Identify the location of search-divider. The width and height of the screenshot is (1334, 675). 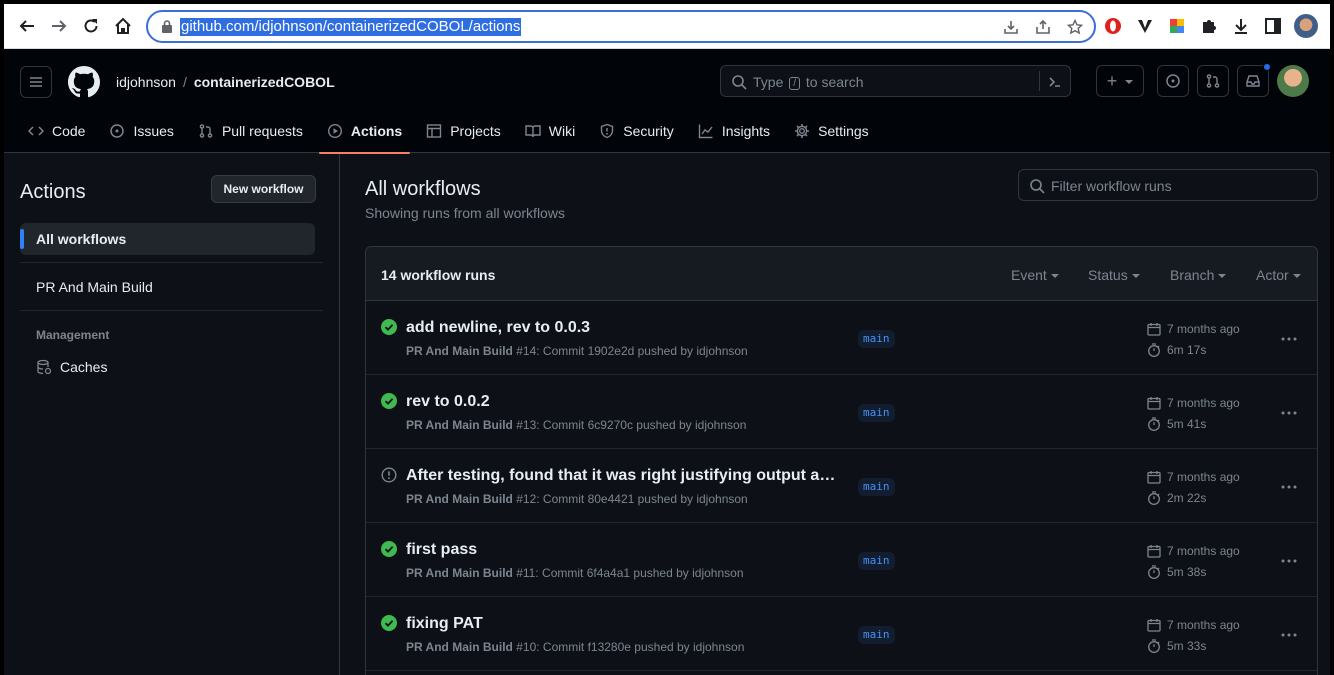
(1039, 81).